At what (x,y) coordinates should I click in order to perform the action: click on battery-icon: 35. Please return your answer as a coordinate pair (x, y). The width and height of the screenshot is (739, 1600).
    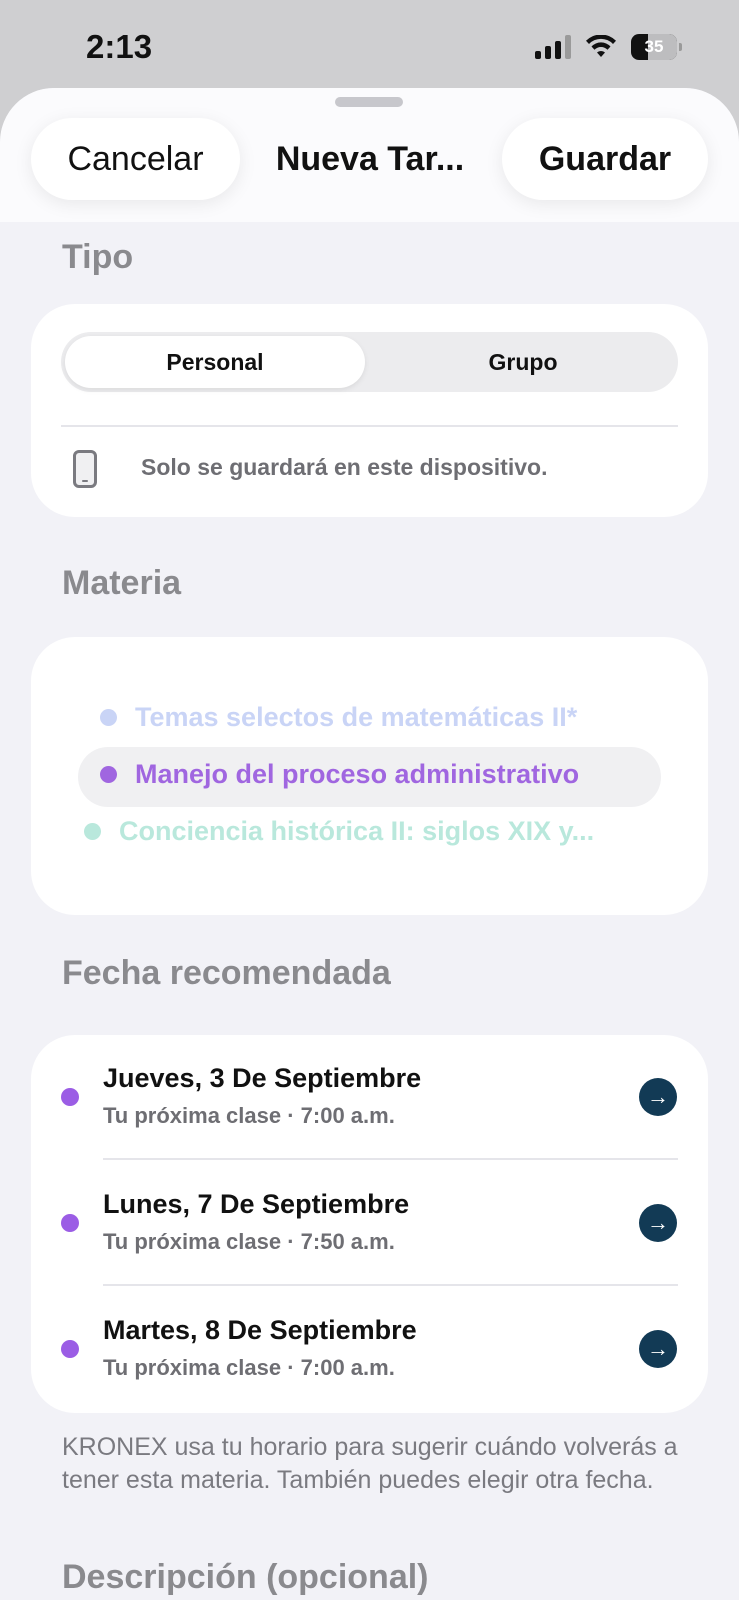
    Looking at the image, I should click on (656, 47).